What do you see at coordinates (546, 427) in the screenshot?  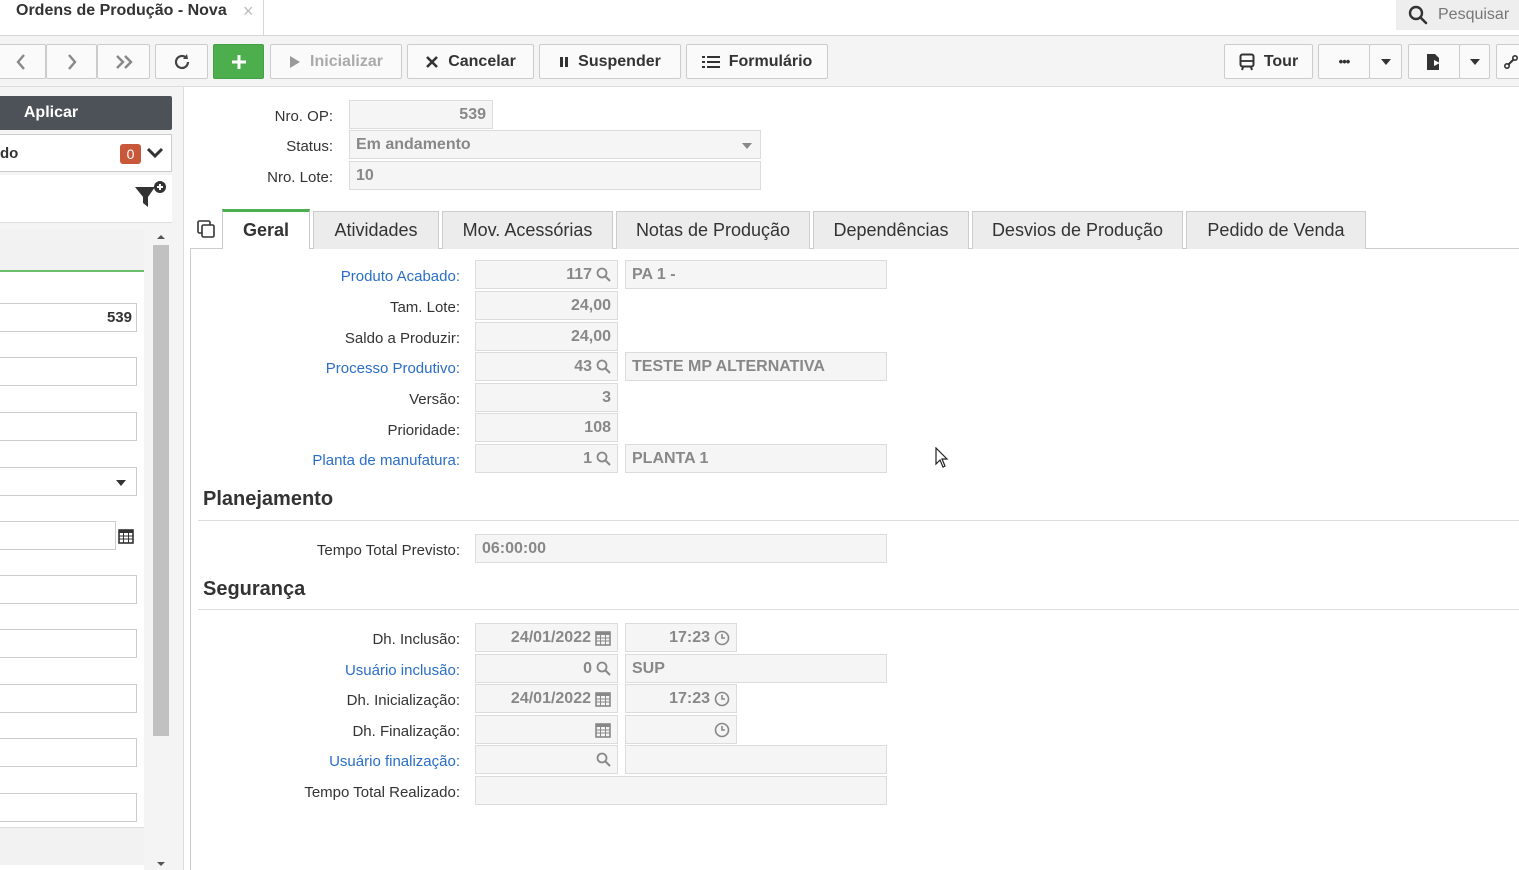 I see `prioridade-field: 108` at bounding box center [546, 427].